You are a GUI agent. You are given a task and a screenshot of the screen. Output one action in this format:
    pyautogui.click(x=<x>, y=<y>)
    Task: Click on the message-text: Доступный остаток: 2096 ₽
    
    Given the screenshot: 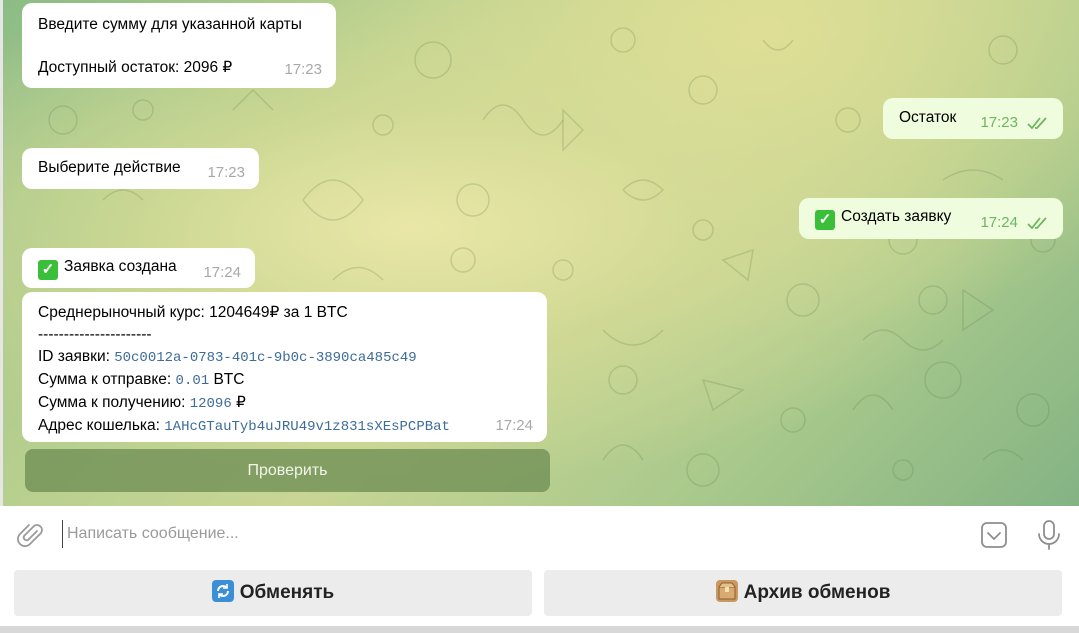 What is the action you would take?
    pyautogui.click(x=135, y=67)
    